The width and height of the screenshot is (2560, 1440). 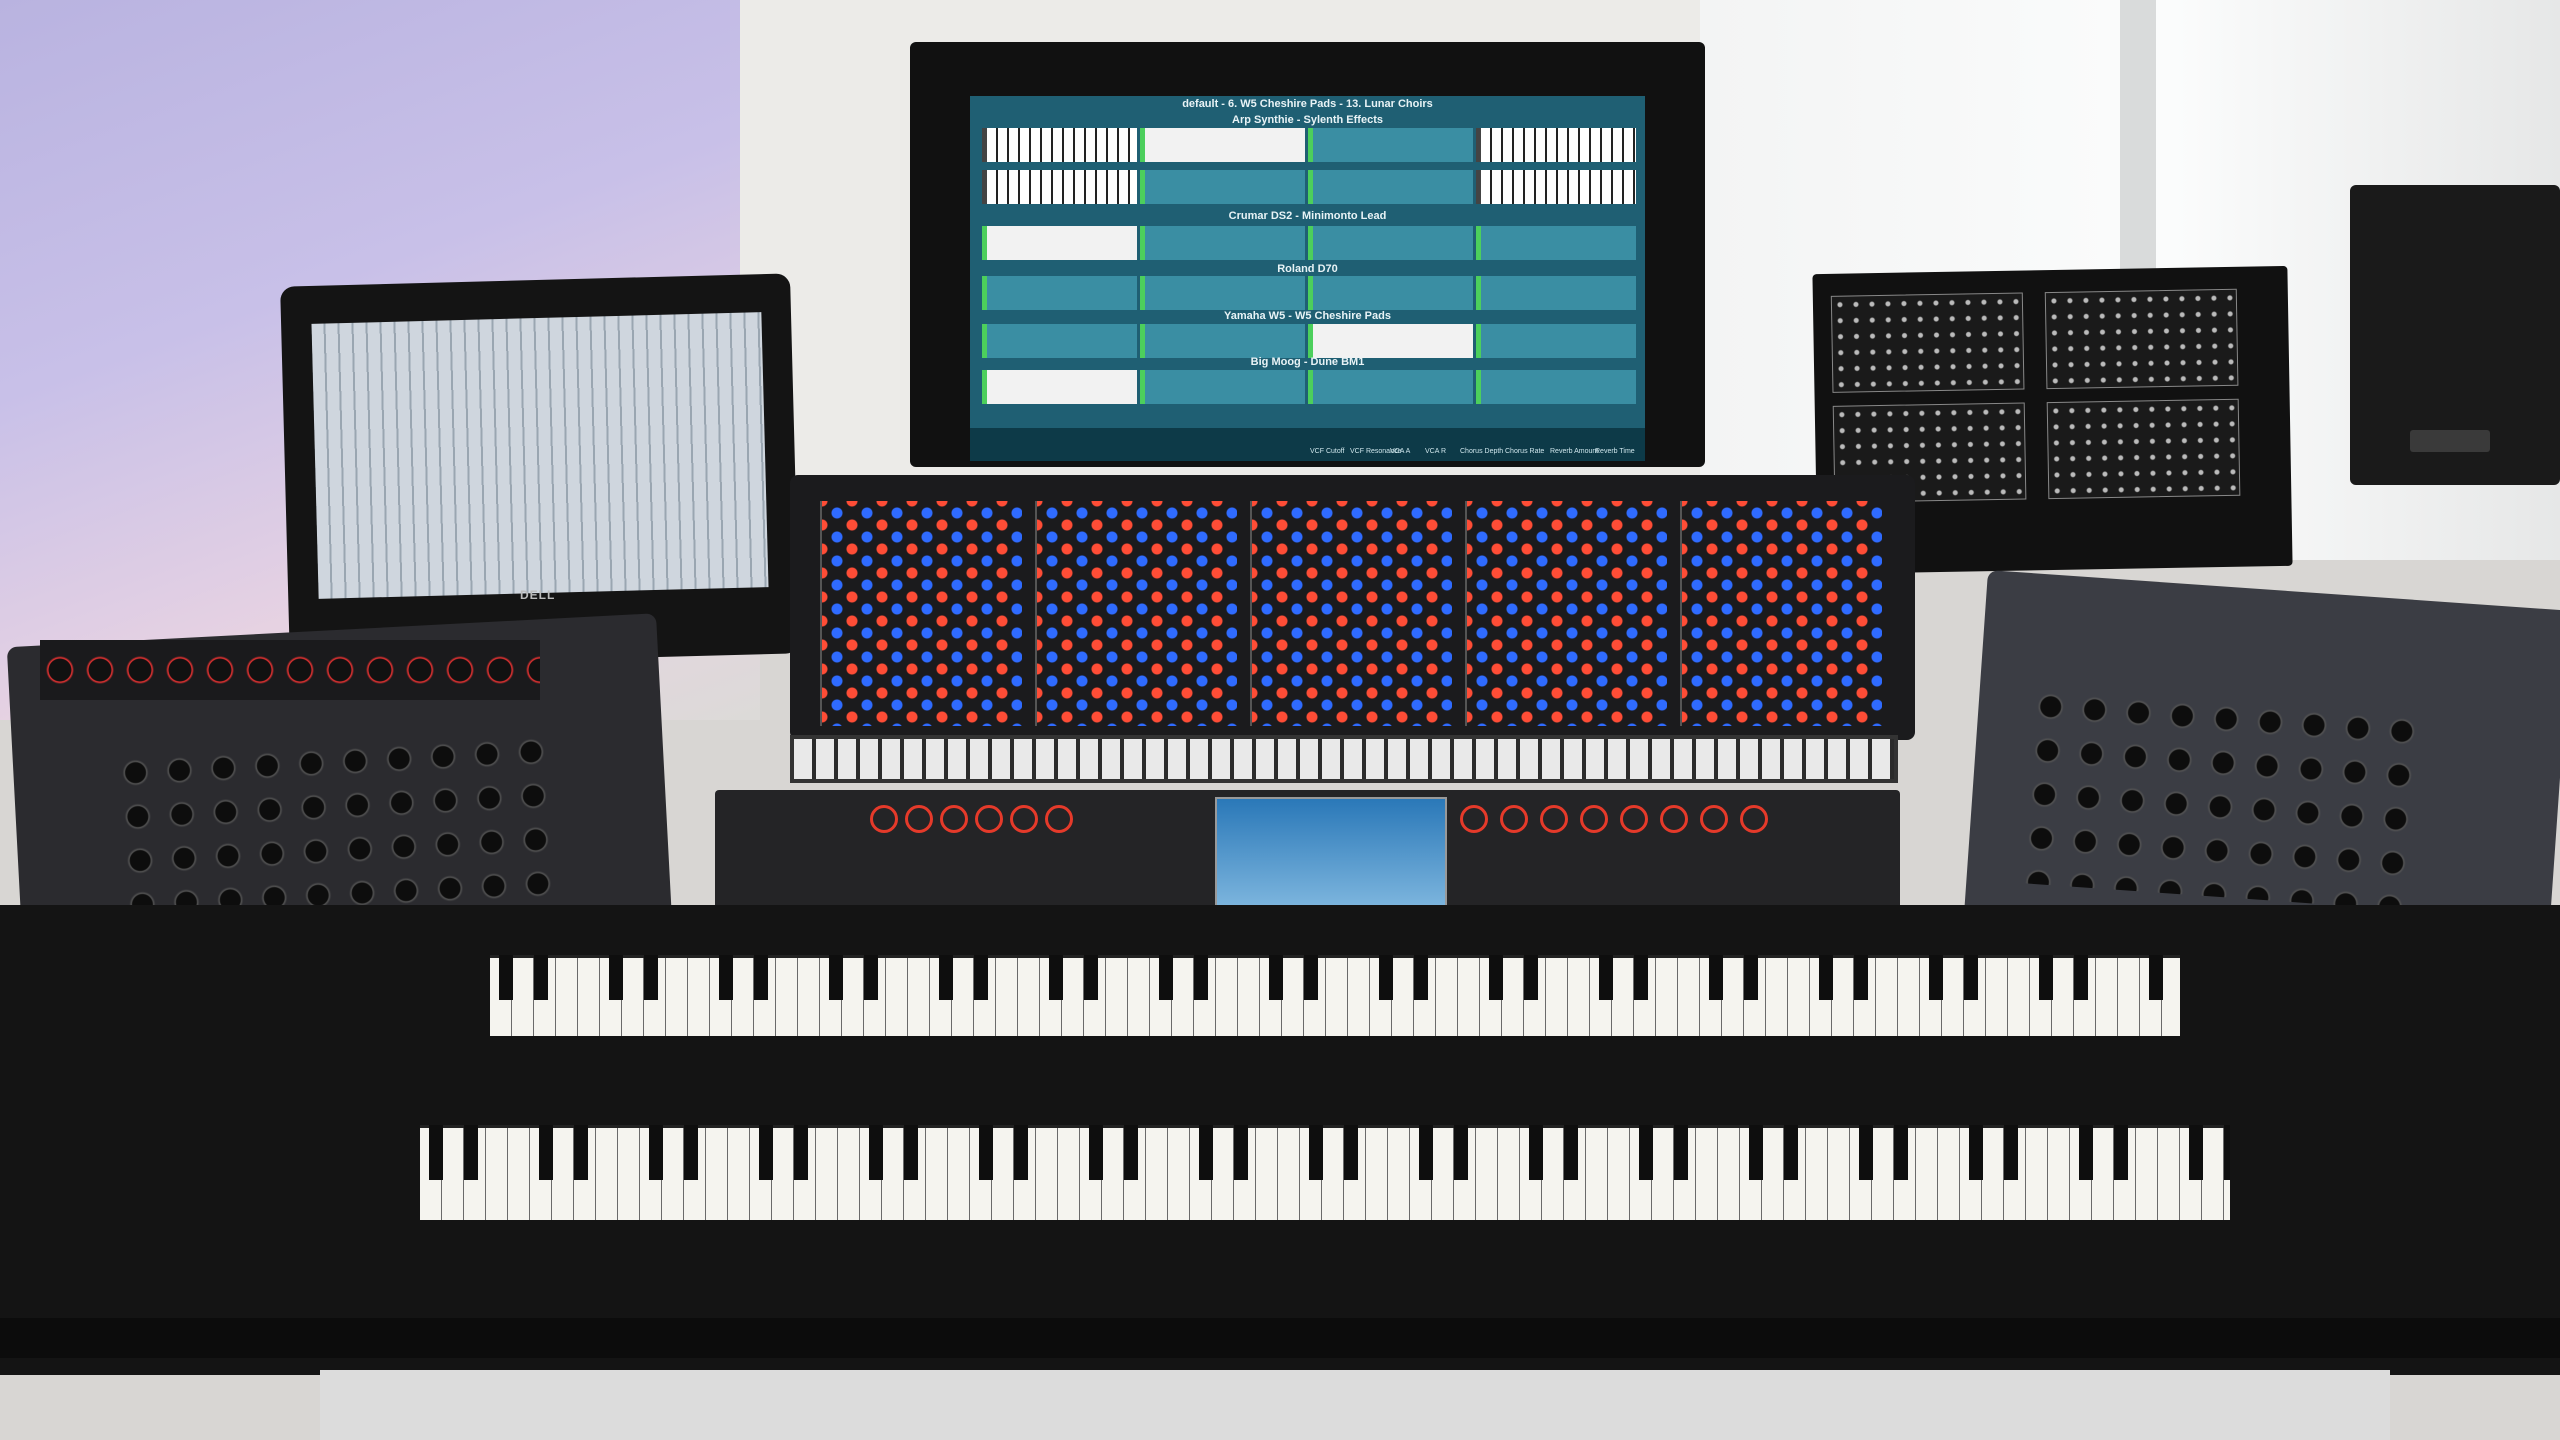 What do you see at coordinates (1325, 1152) in the screenshot?
I see `lower-manual-black-keys` at bounding box center [1325, 1152].